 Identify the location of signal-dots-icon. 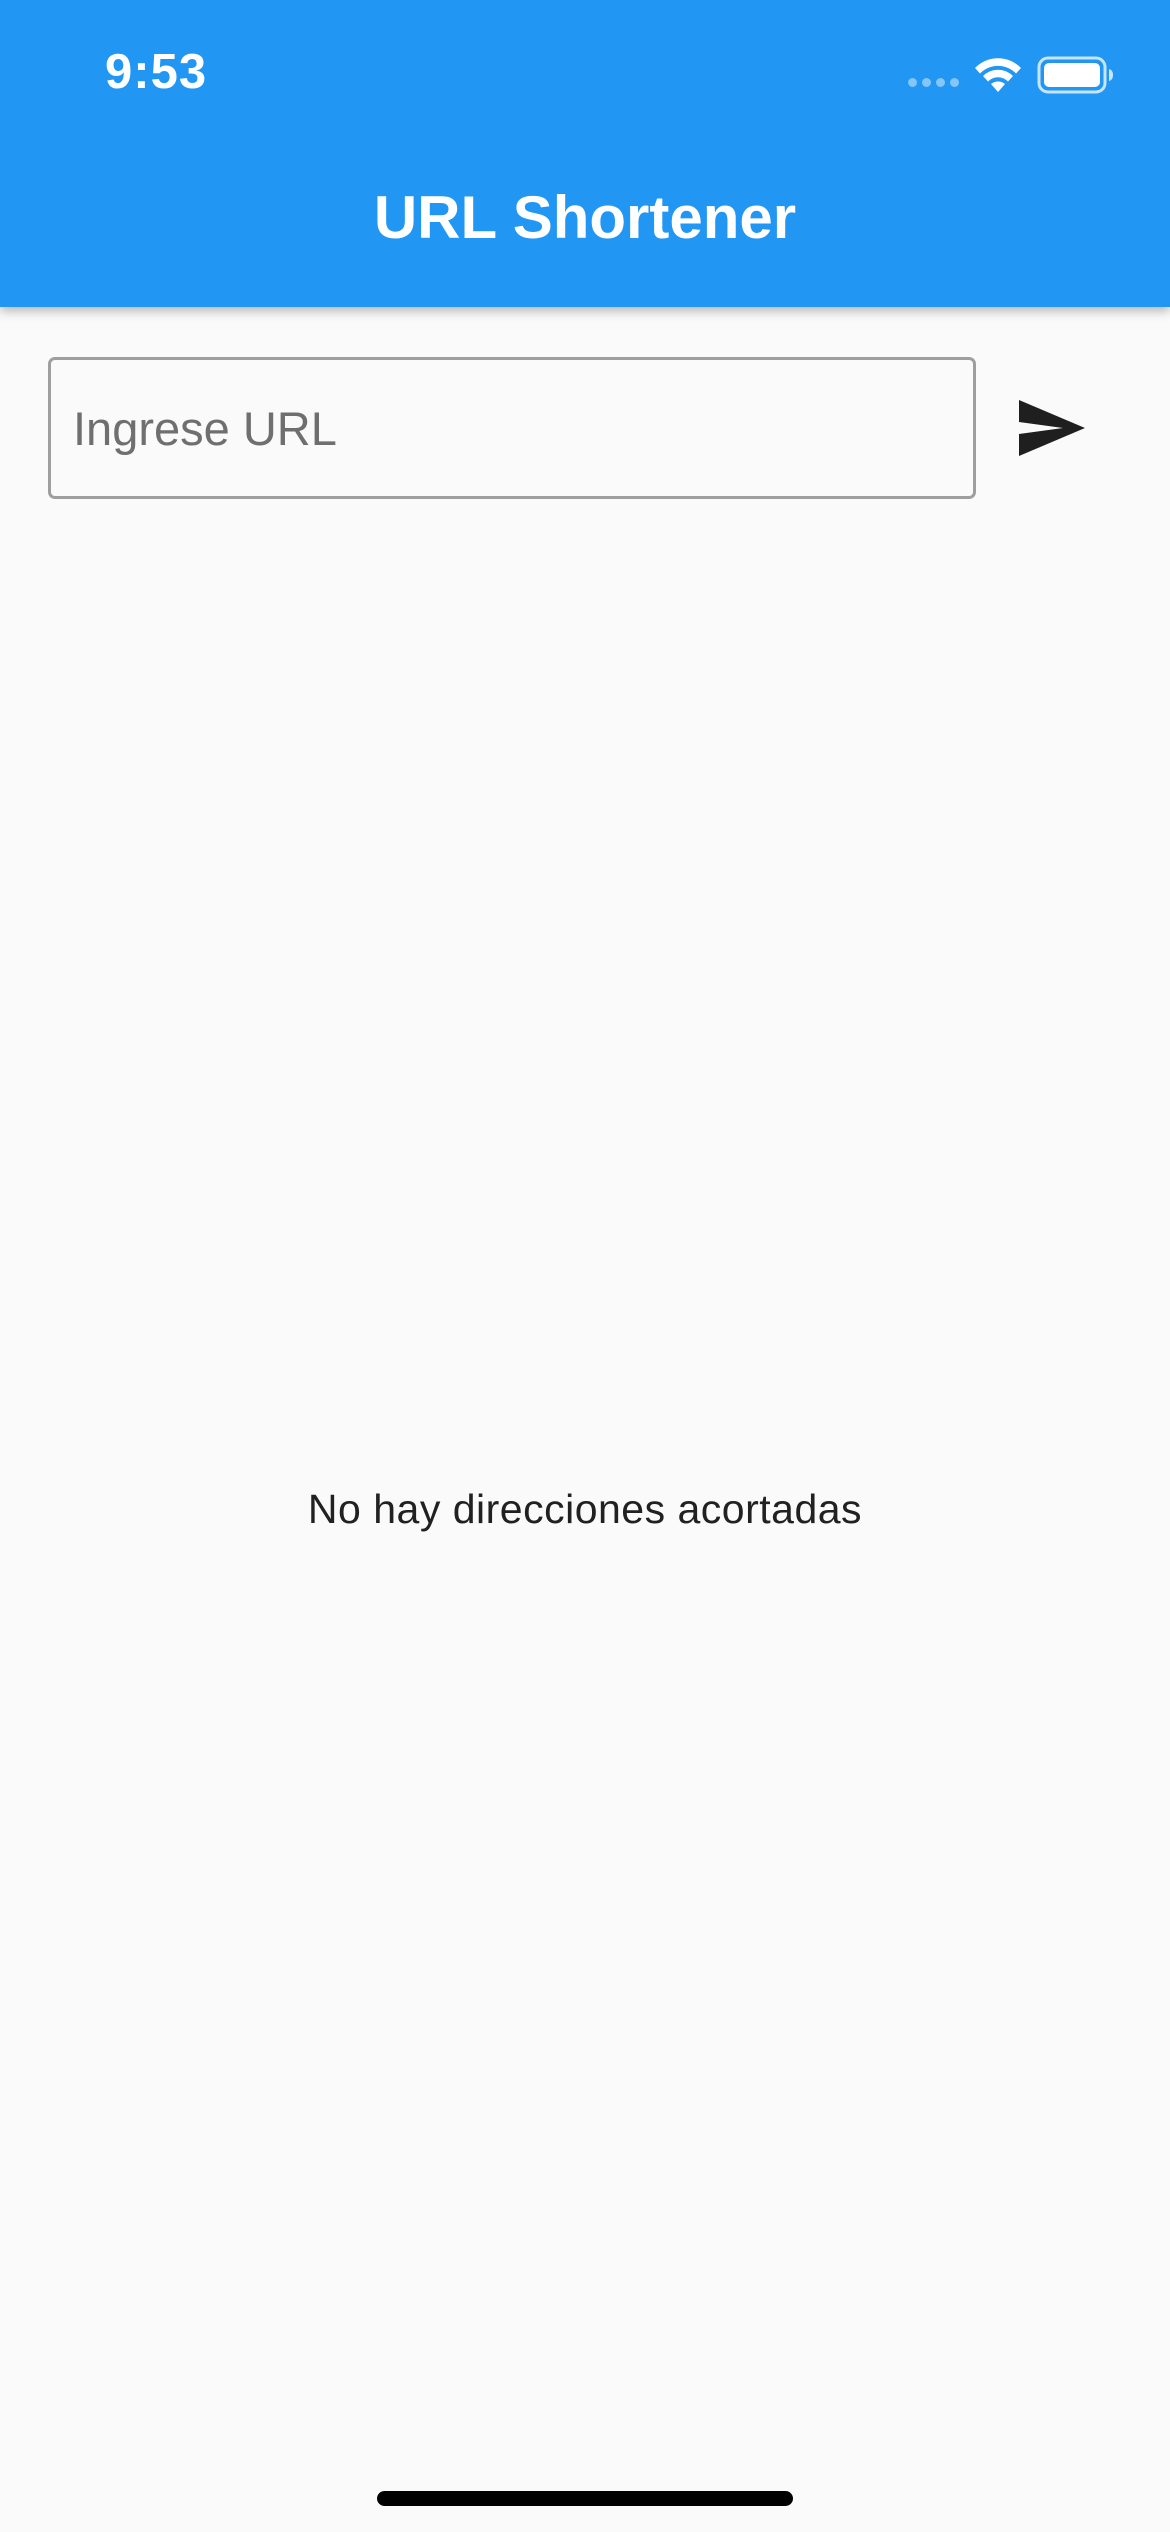
(933, 82).